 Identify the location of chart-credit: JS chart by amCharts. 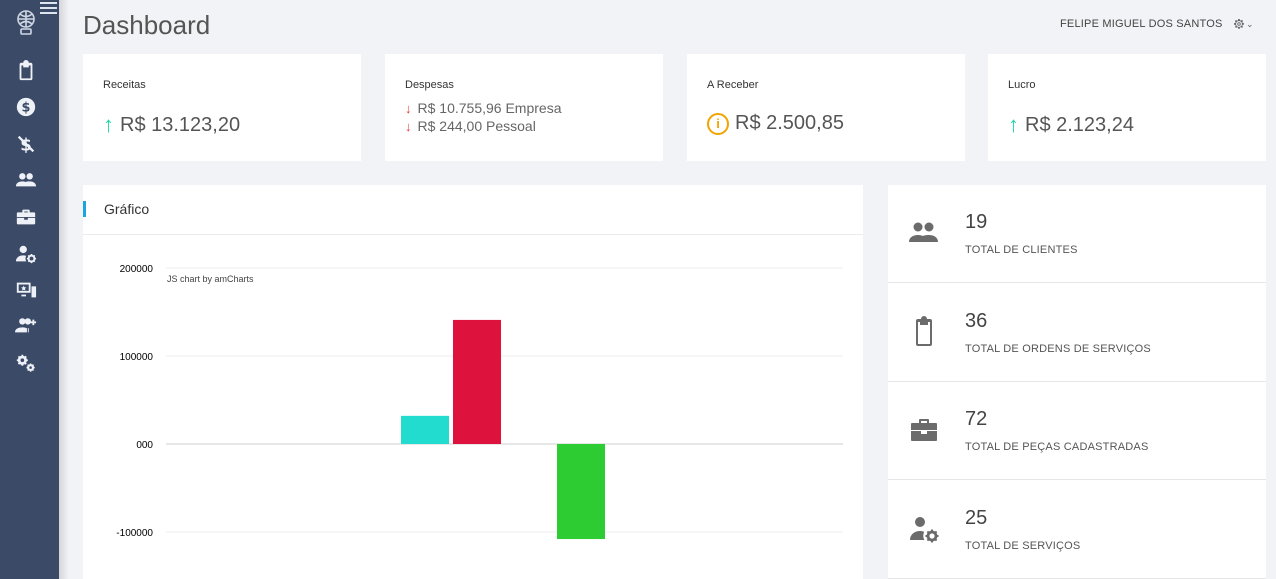
(210, 279).